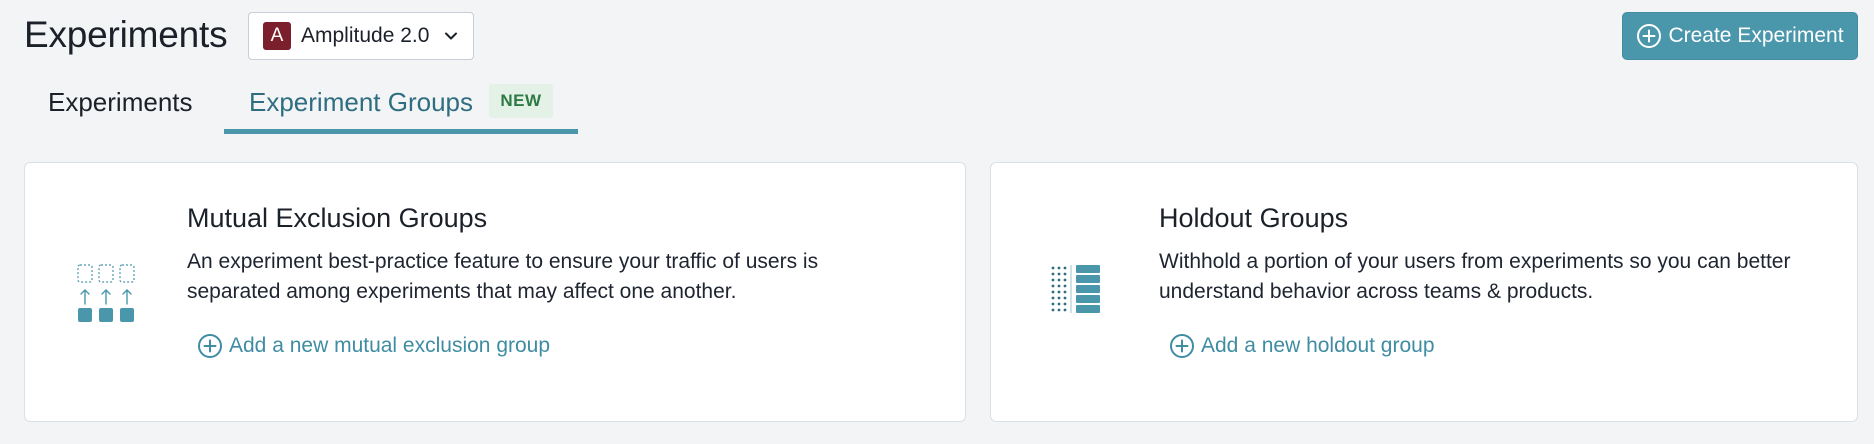  I want to click on card-title: Holdout Groups, so click(1254, 218).